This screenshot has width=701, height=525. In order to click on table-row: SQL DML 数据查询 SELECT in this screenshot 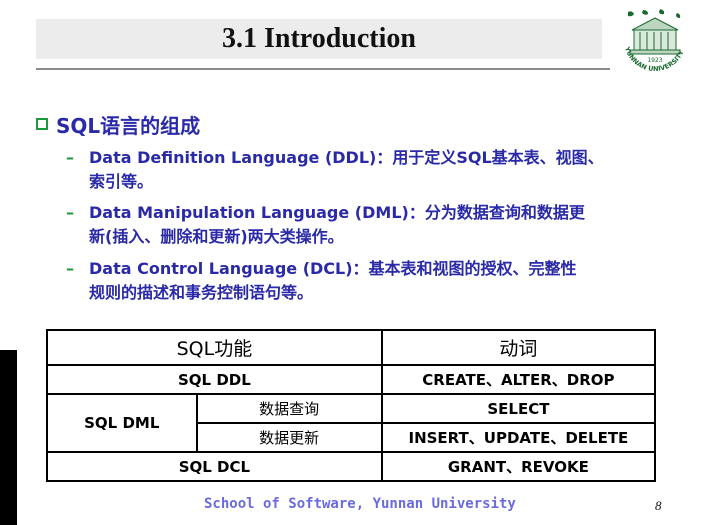, I will do `click(351, 423)`.